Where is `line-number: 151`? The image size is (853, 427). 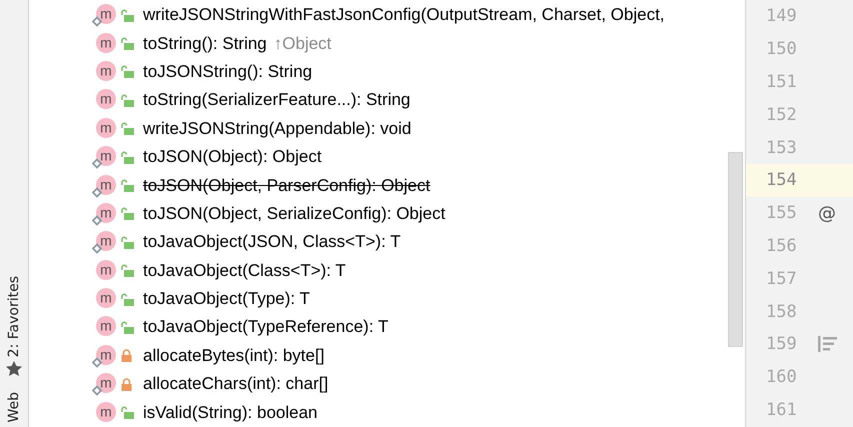 line-number: 151 is located at coordinates (782, 82).